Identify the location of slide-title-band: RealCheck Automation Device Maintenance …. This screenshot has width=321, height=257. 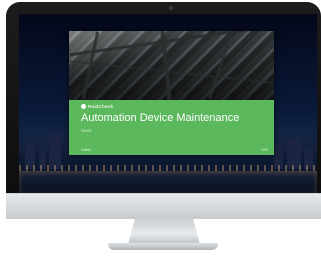
(171, 127).